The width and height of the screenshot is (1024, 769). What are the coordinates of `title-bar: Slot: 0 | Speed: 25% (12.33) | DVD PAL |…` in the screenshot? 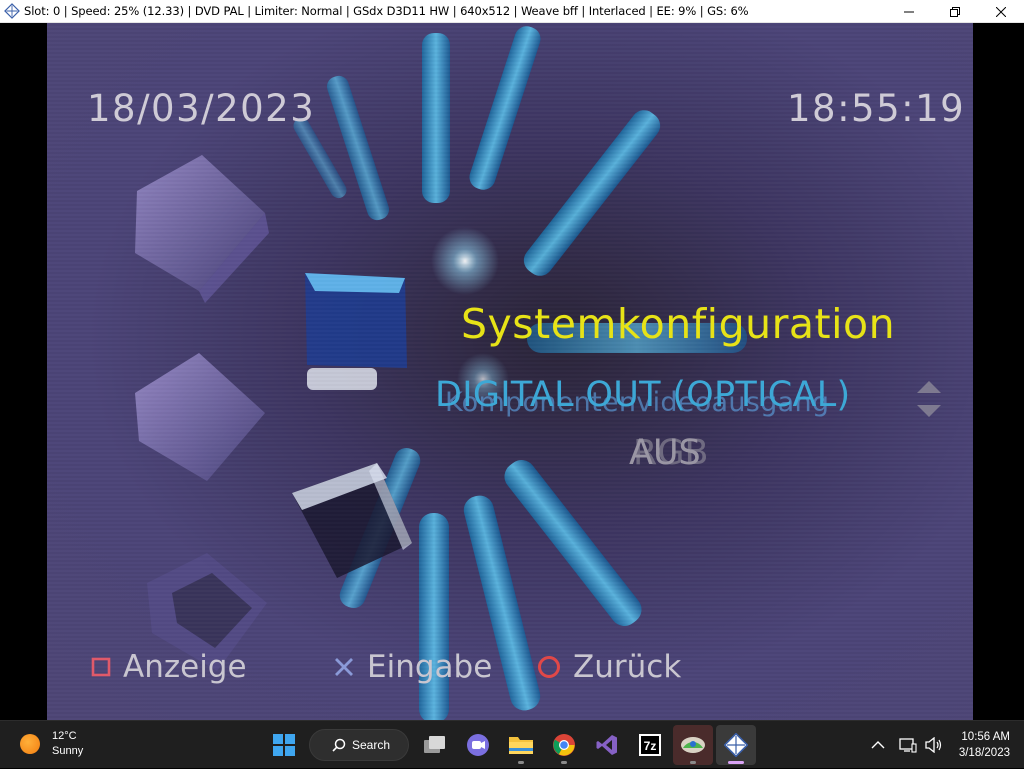 It's located at (512, 11).